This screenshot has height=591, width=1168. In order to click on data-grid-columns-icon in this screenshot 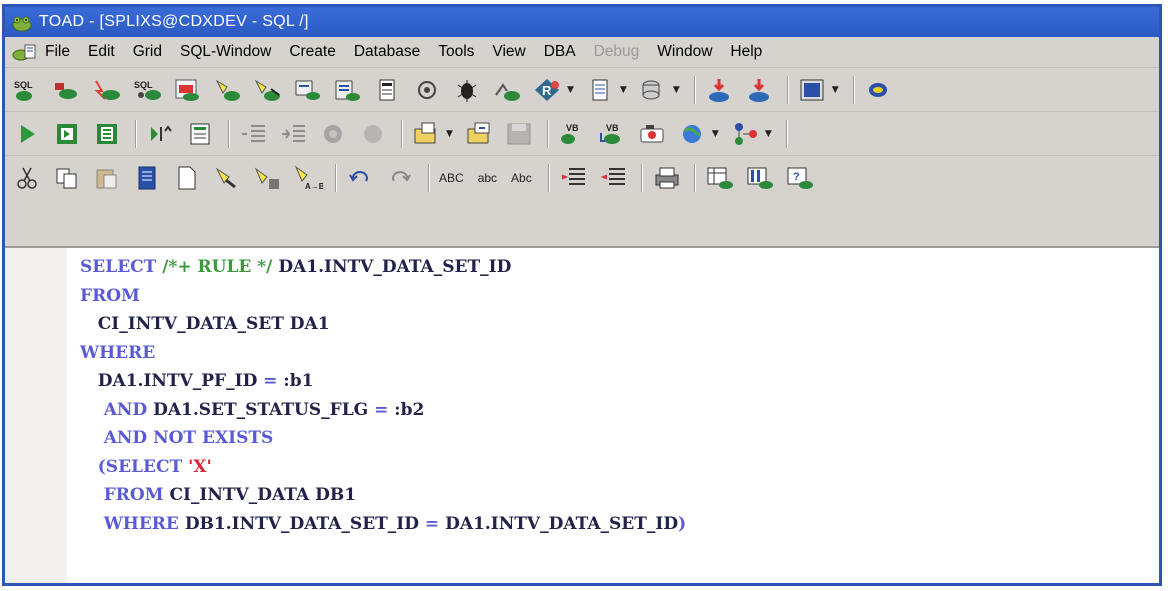, I will do `click(760, 178)`.